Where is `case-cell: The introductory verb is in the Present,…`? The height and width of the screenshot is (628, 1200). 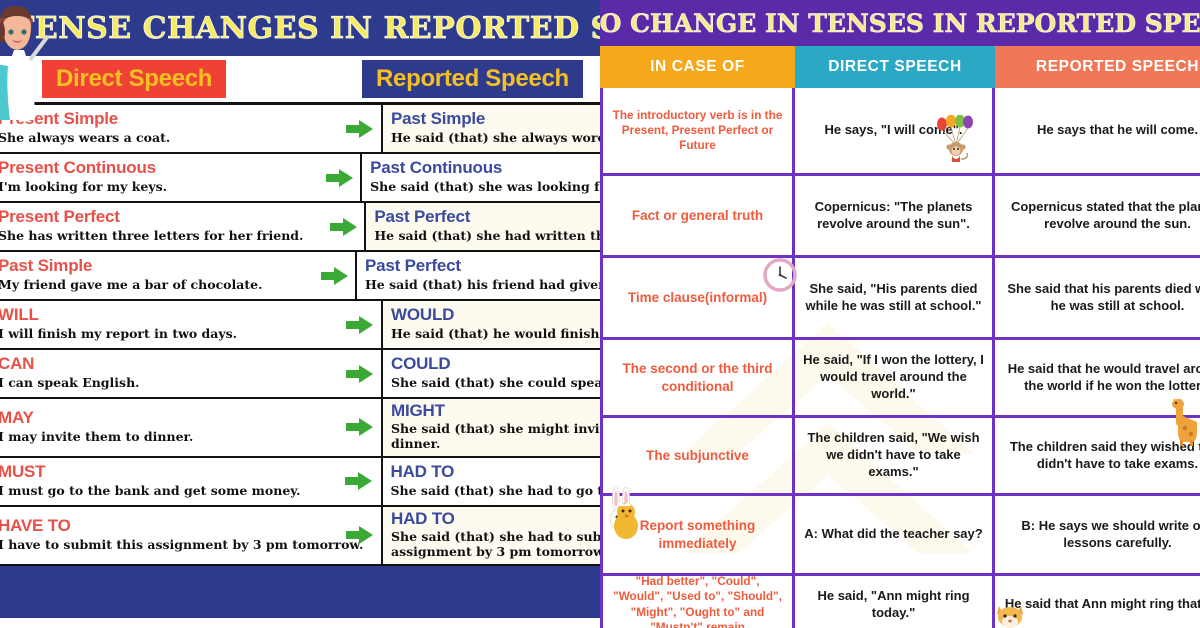
case-cell: The introductory verb is in the Present,… is located at coordinates (699, 130).